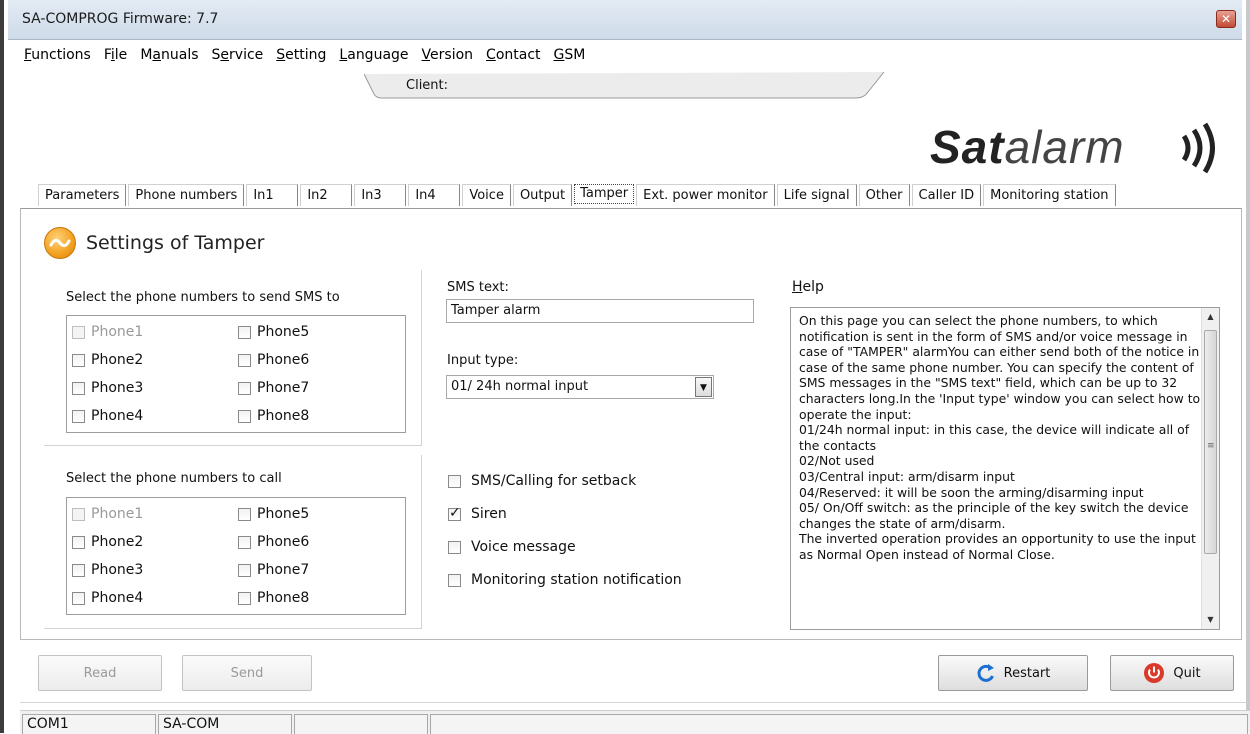 This screenshot has height=734, width=1250. I want to click on call-phone7-checkbox: Phone7, so click(273, 570).